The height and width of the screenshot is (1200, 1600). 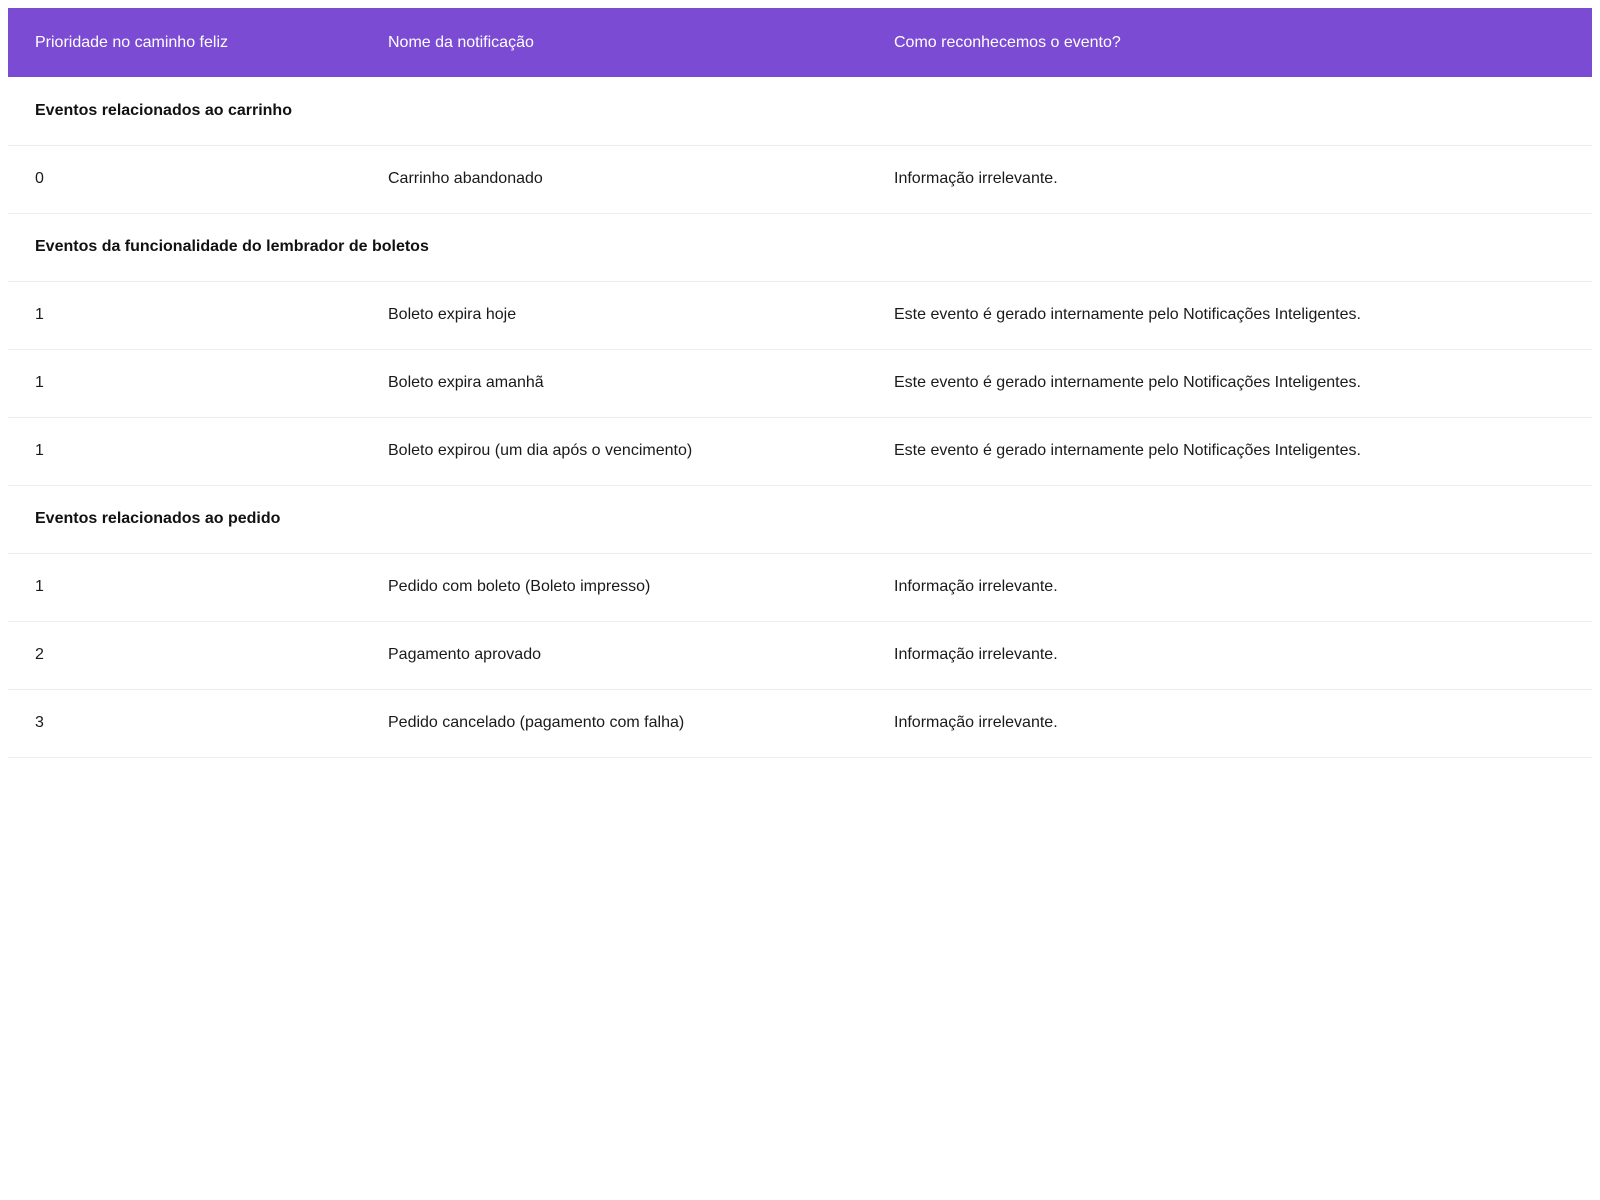 I want to click on priority-cell: 0, so click(x=39, y=178).